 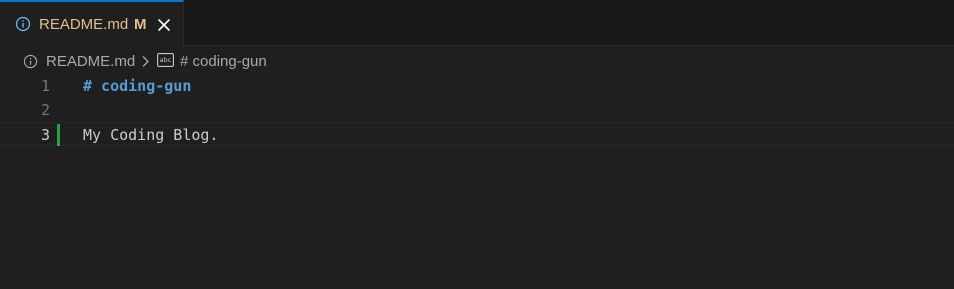 I want to click on chevron-right-icon, so click(x=145, y=61).